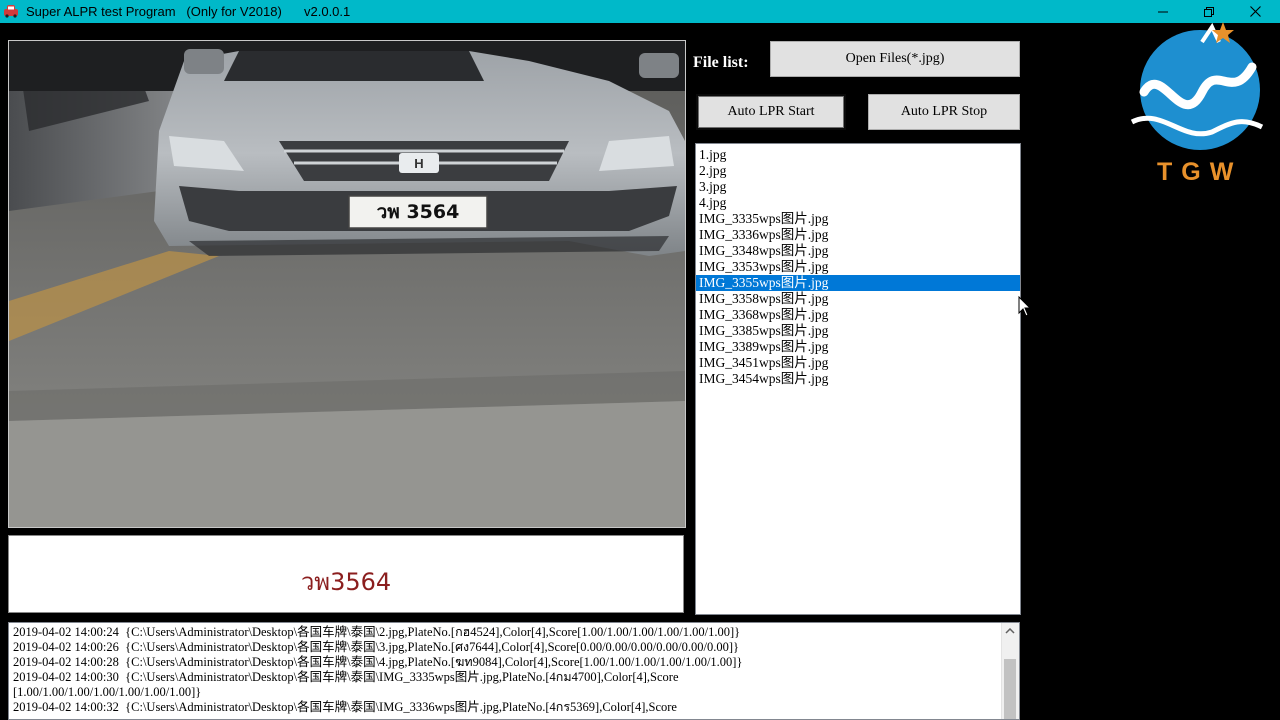 This screenshot has height=720, width=1280. I want to click on recognized-plate: วพ3564, so click(346, 582).